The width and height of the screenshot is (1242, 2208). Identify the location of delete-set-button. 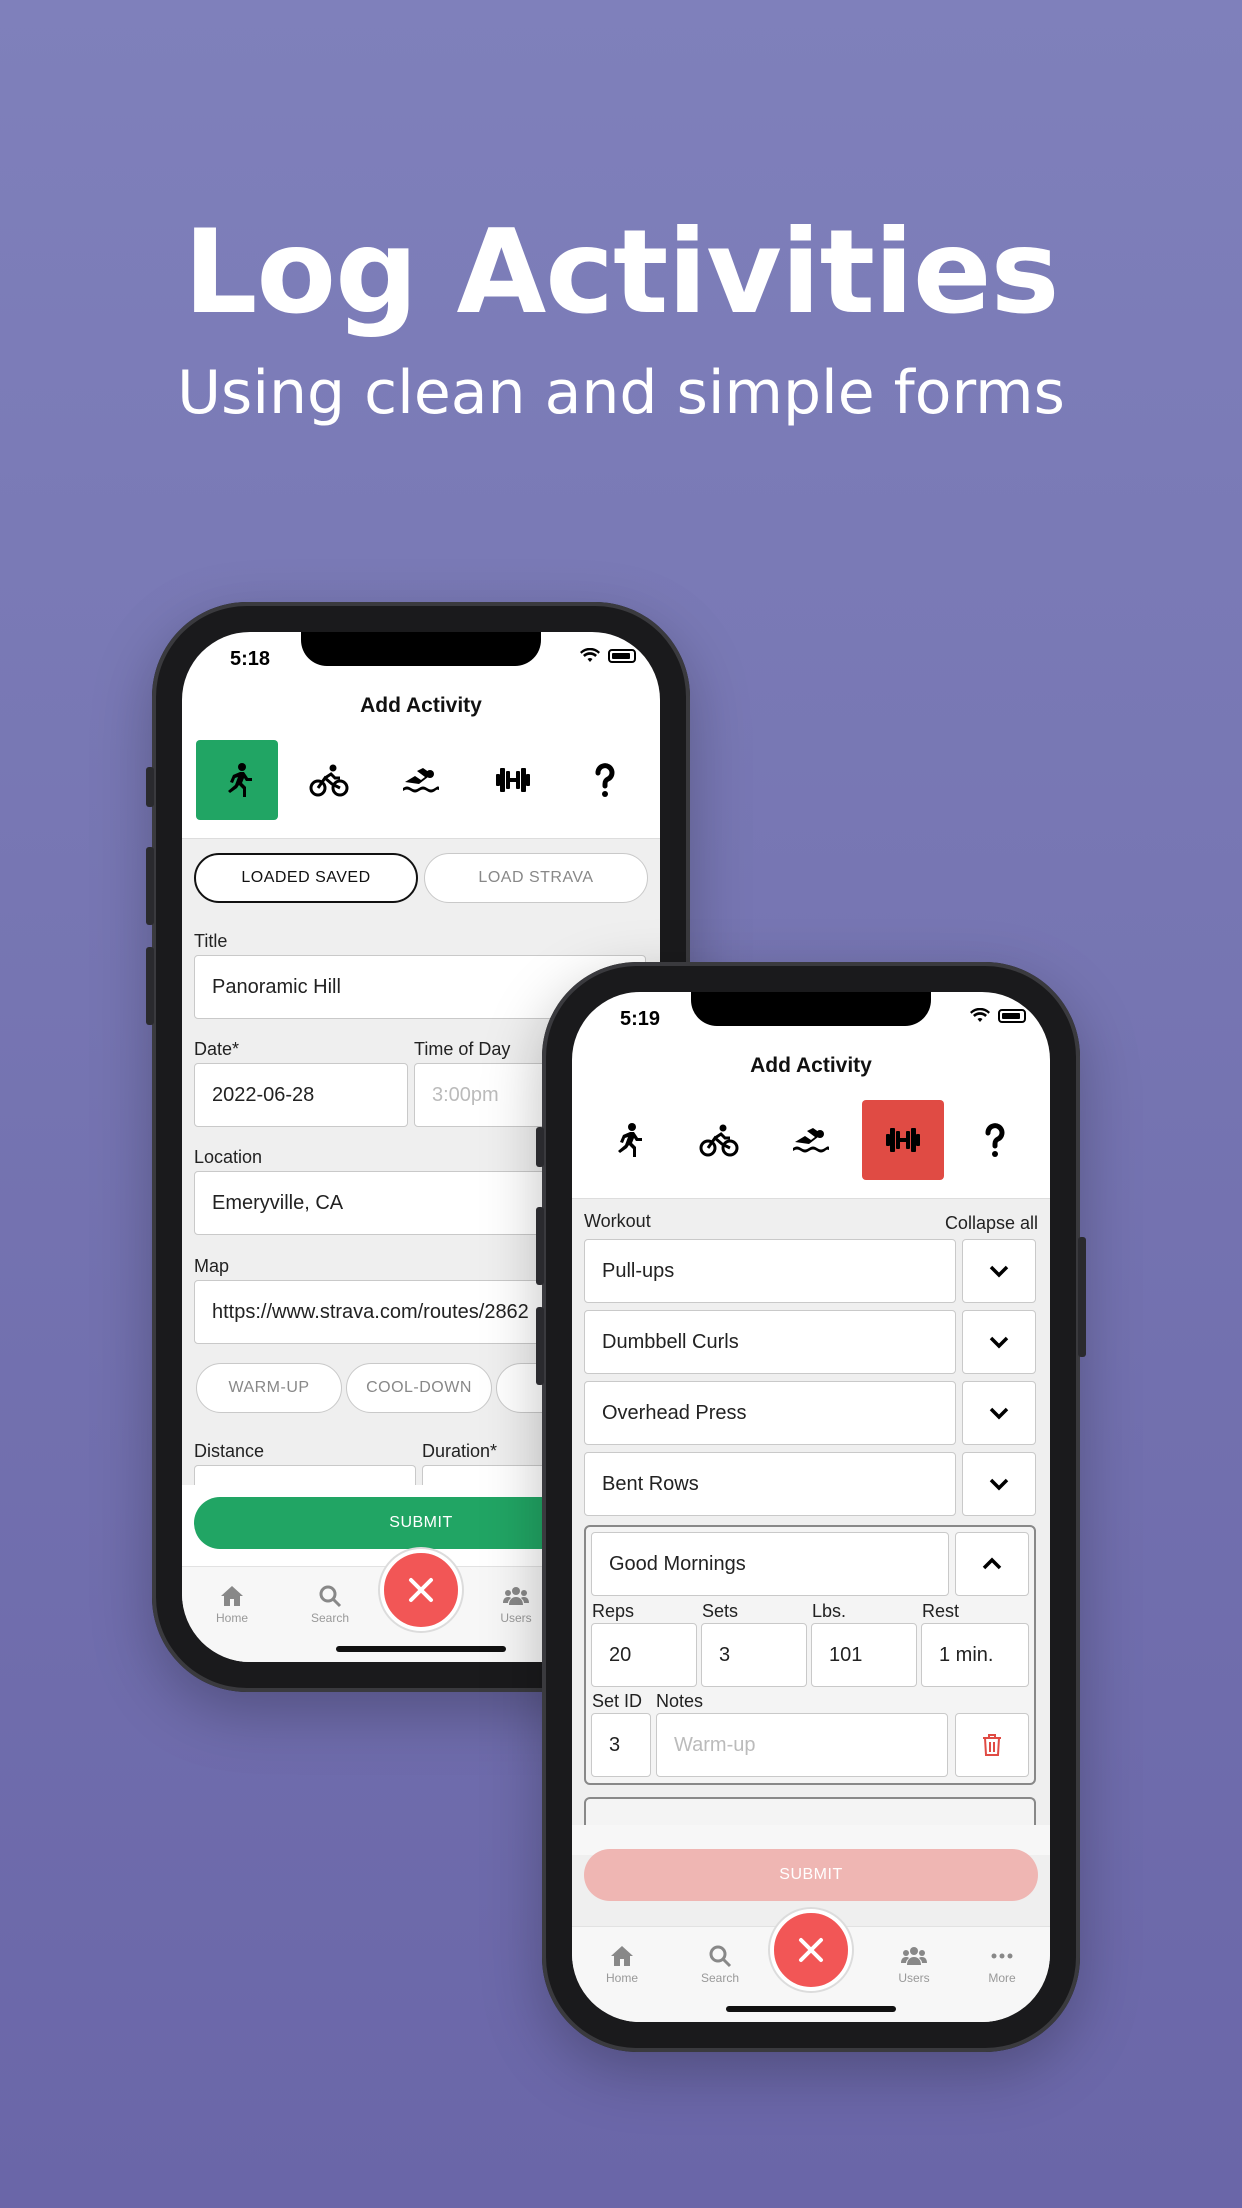
(992, 1745).